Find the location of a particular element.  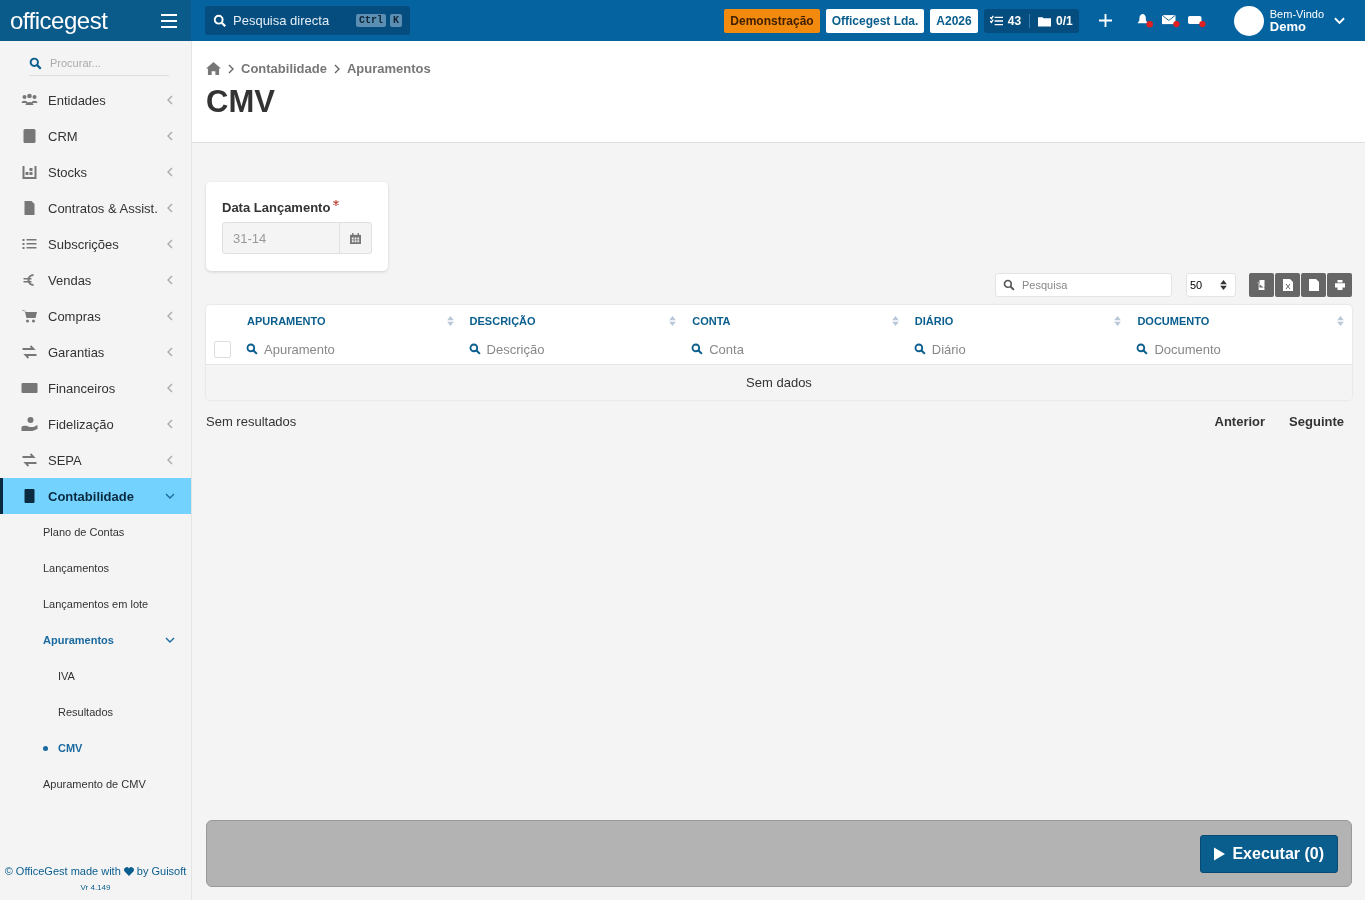

credit-text: © OfficeGest made with is located at coordinates (62, 871).